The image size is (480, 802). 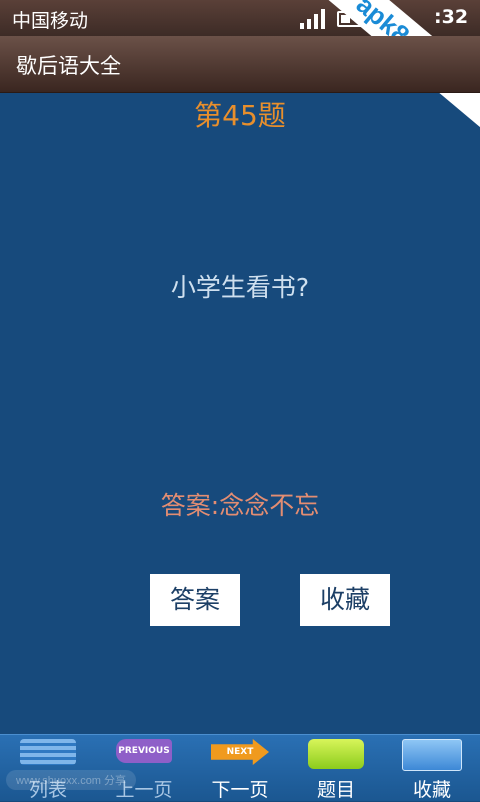 I want to click on nav-item-list: 列表, so click(x=48, y=768).